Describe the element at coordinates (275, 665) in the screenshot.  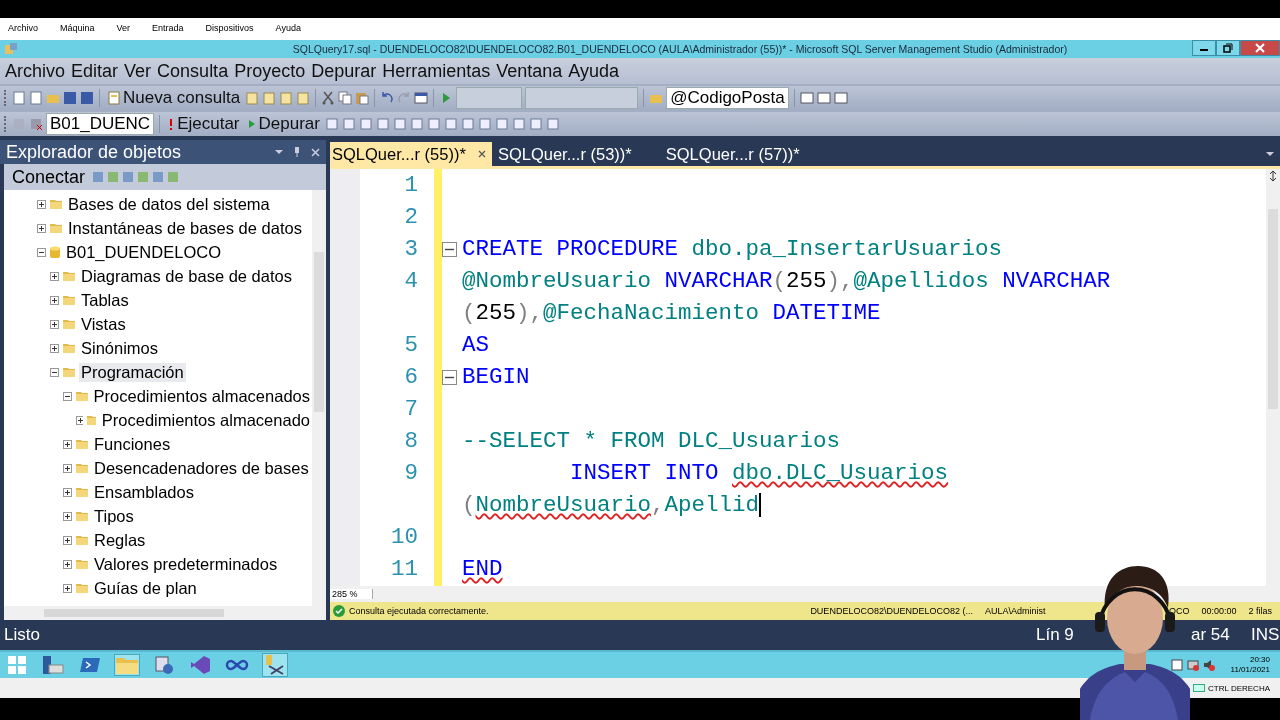
I see `tools-icon` at that location.